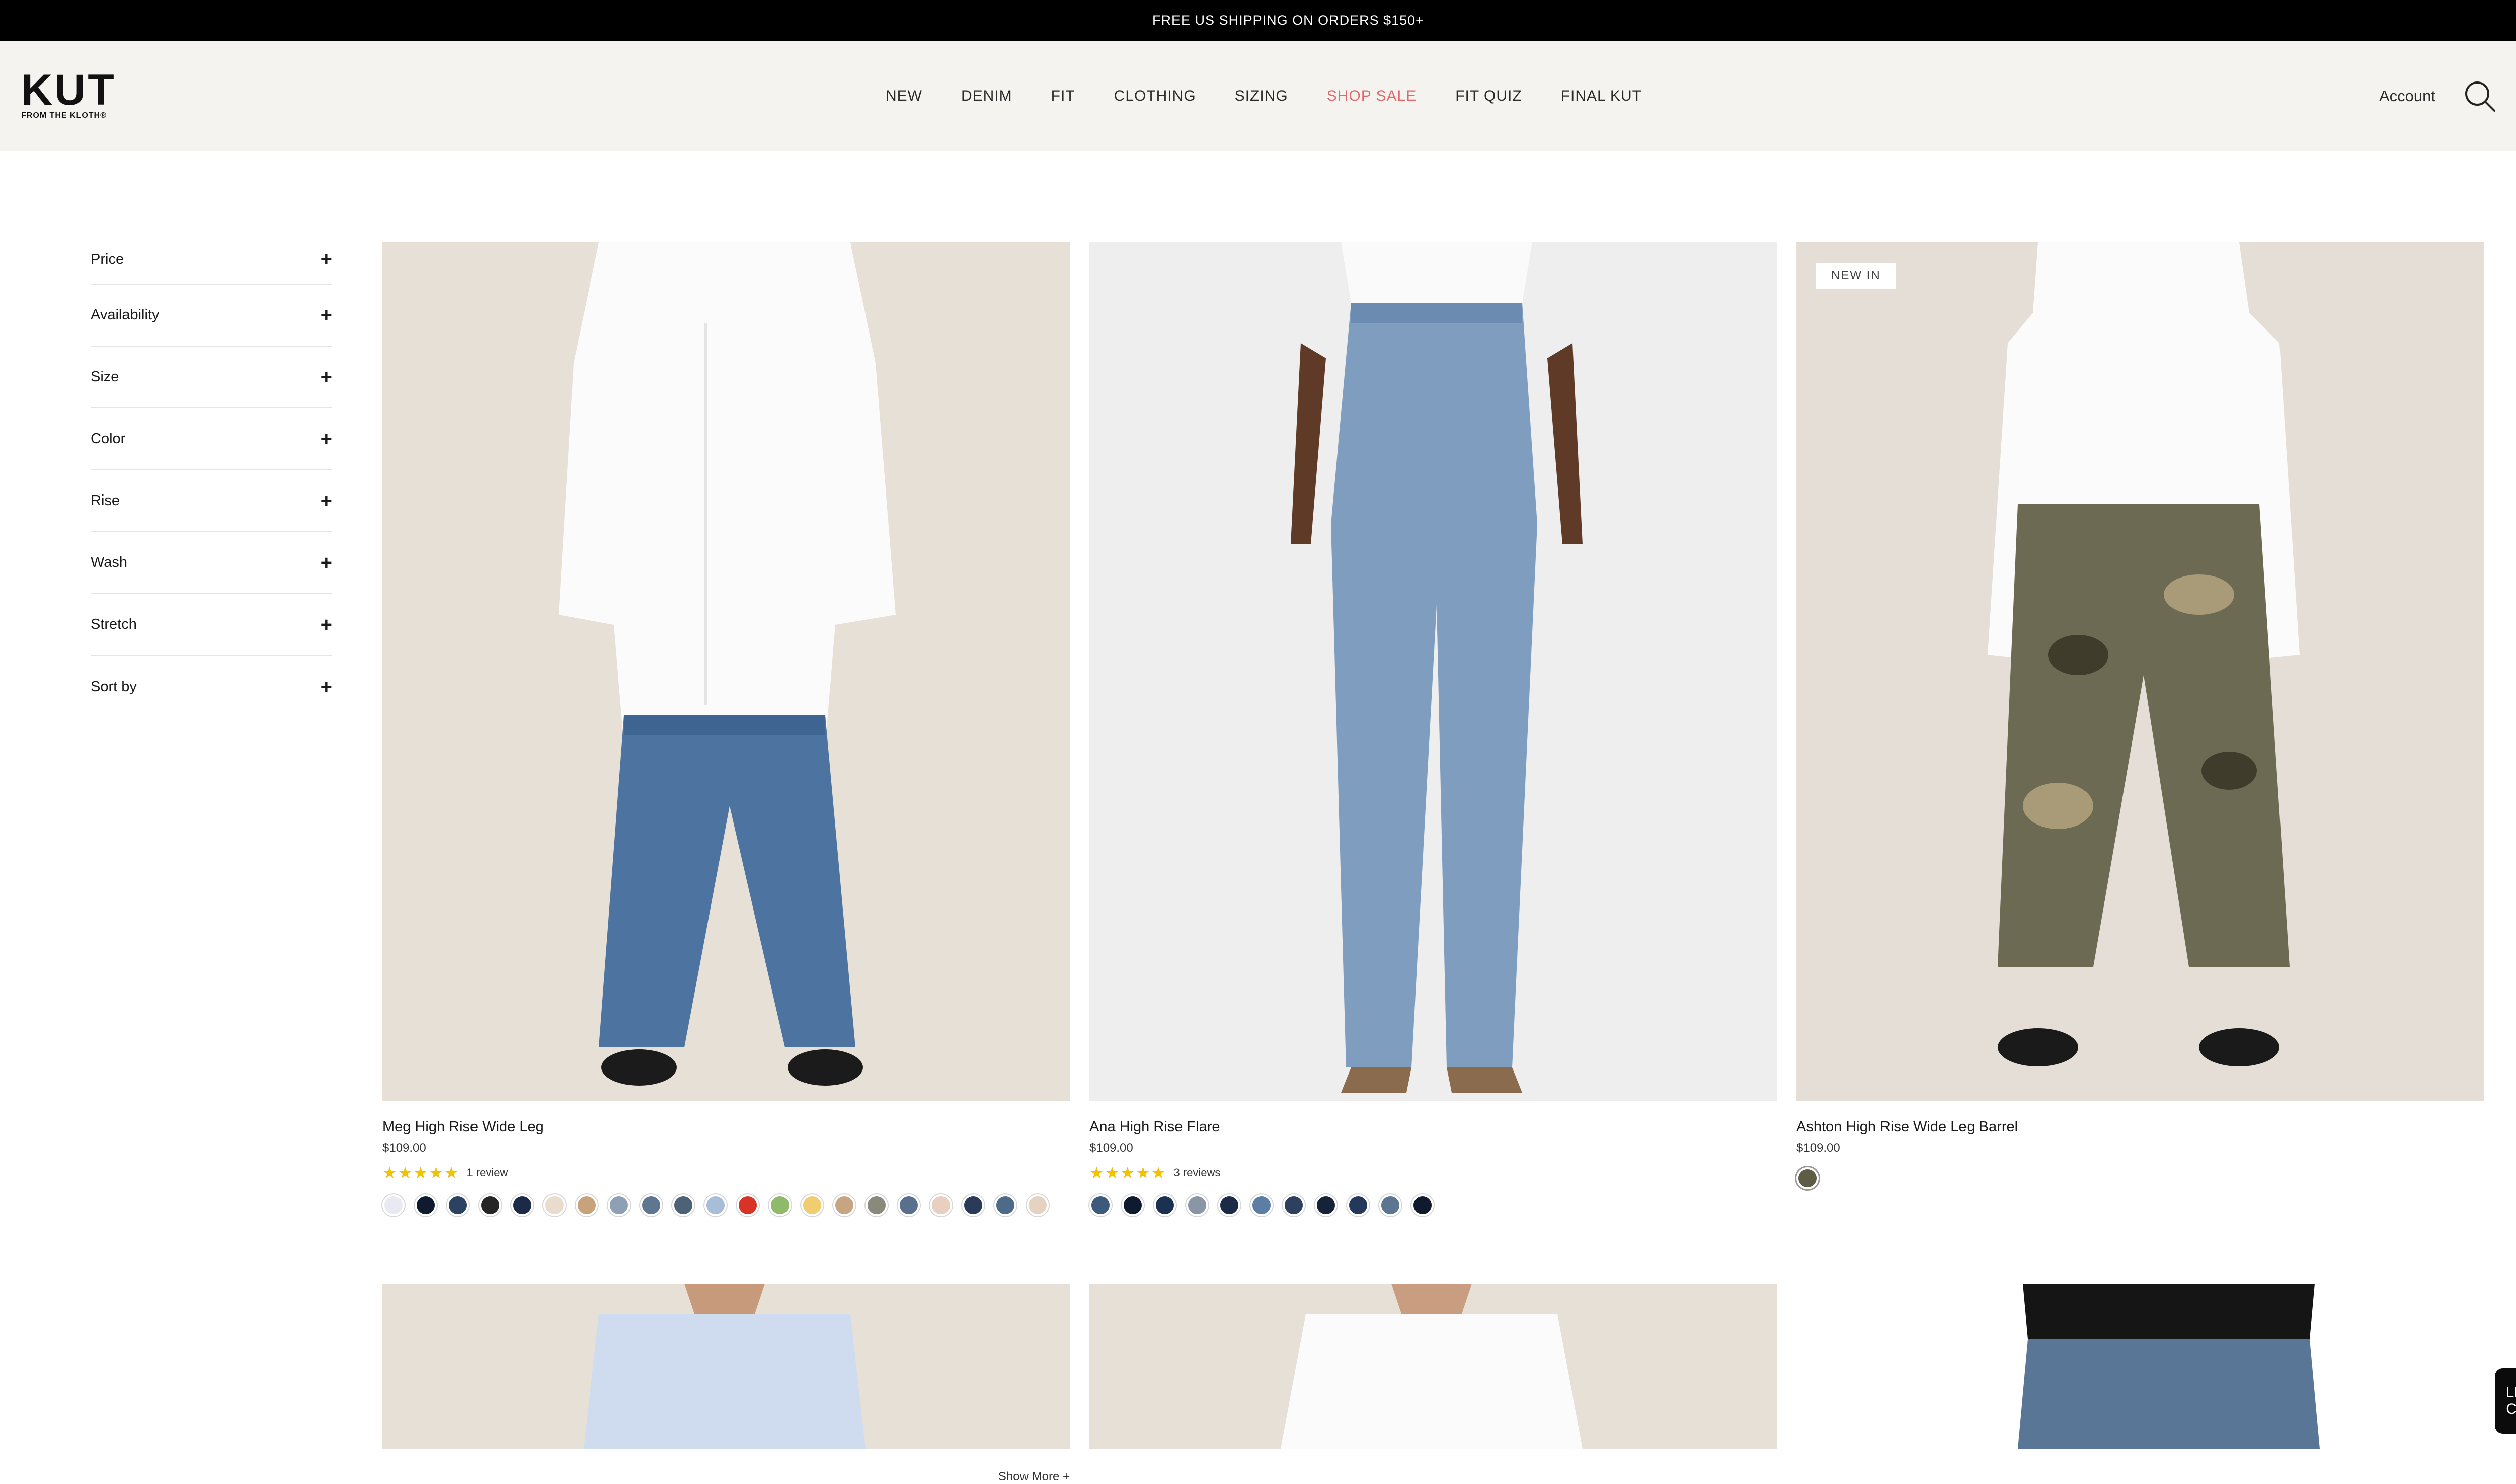  I want to click on logo-tagline: FROM THE KLOTH®, so click(64, 115).